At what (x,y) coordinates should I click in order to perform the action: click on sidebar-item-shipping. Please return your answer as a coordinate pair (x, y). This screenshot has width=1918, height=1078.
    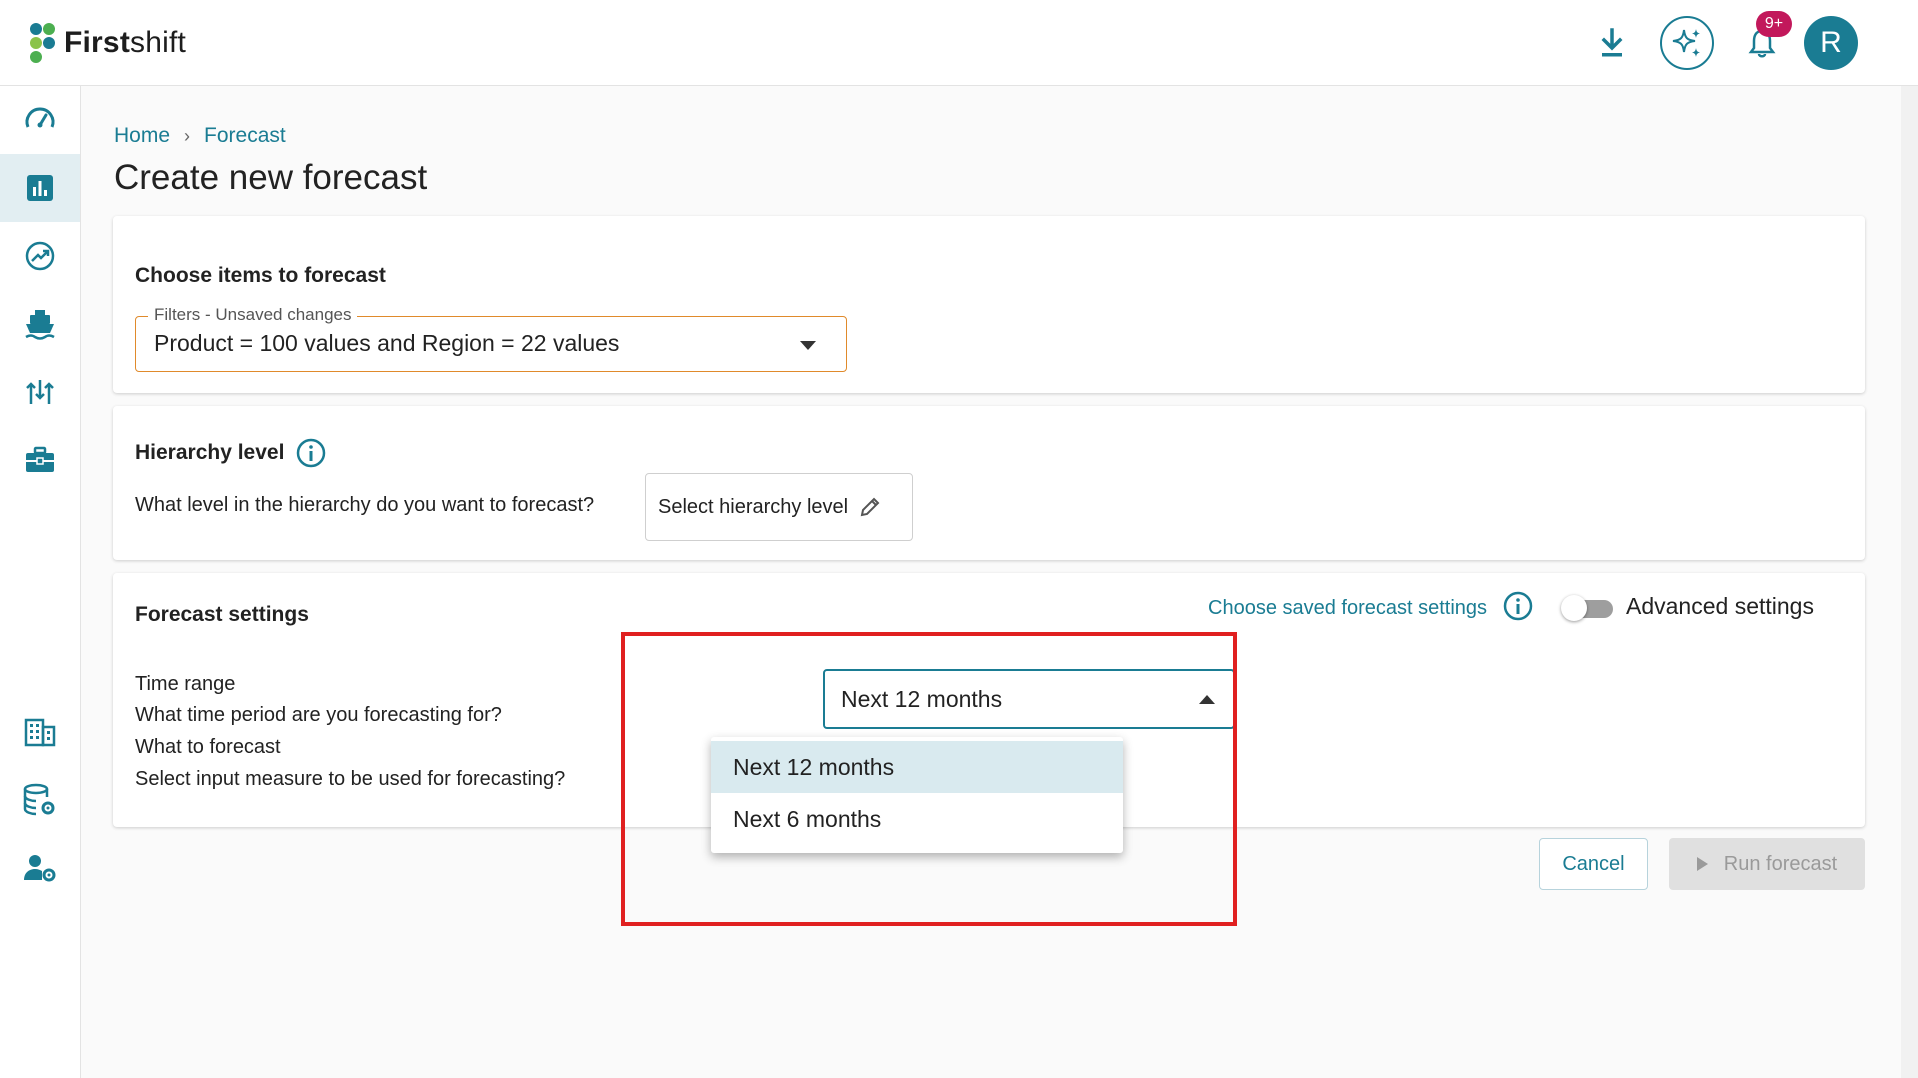
    Looking at the image, I should click on (40, 324).